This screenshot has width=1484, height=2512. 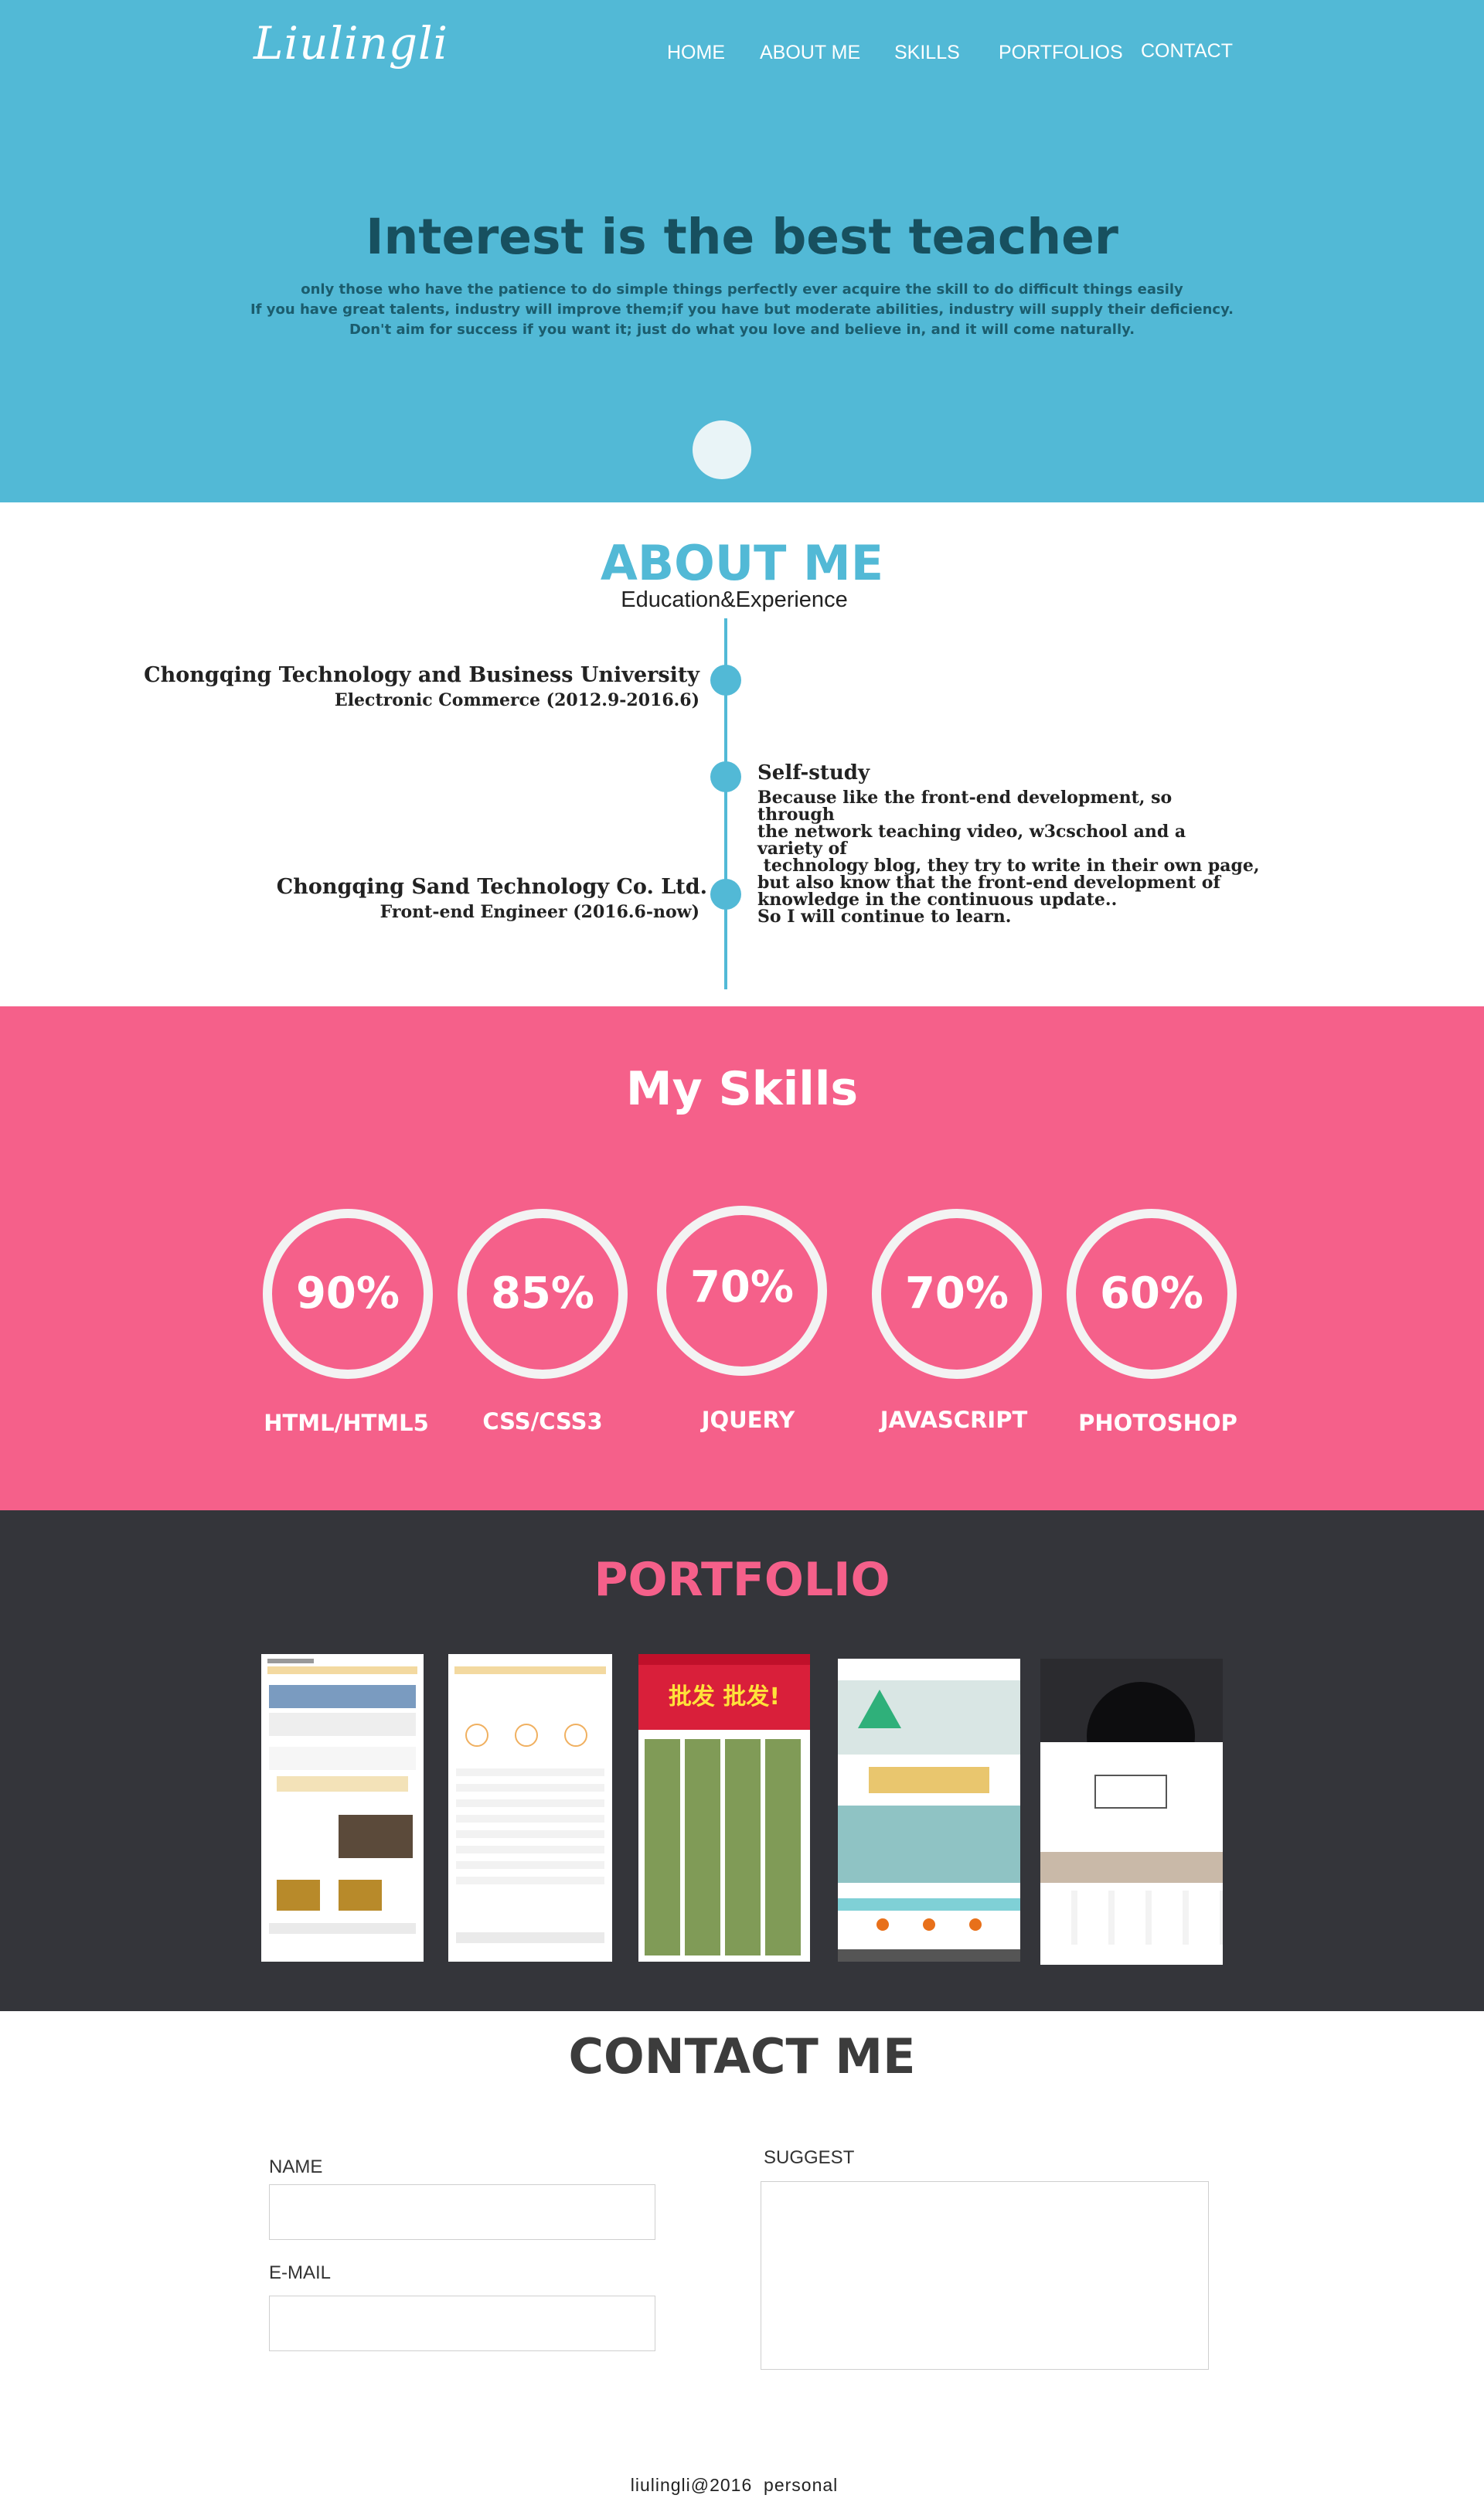 I want to click on portfolio-thumb-3: 批发 批发!, so click(x=724, y=1808).